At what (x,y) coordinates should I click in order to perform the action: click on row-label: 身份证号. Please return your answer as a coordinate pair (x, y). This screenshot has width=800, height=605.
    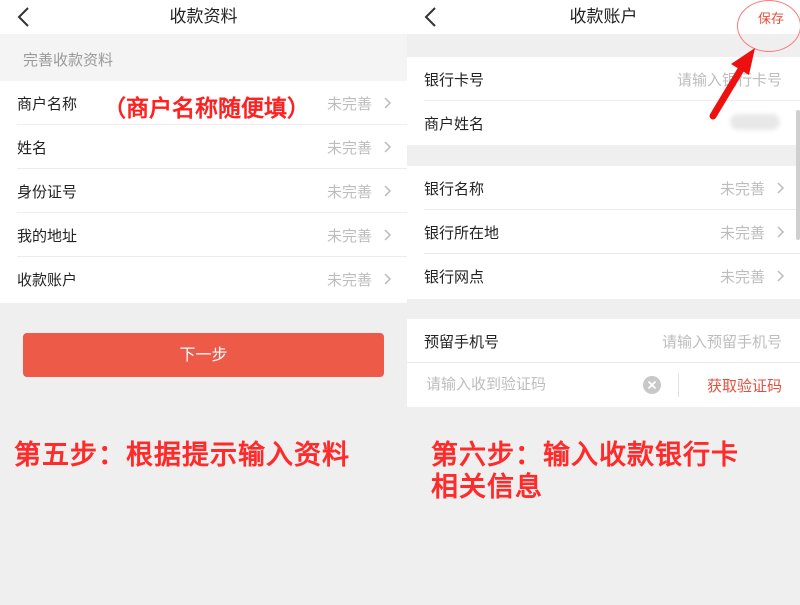
    Looking at the image, I should click on (47, 192).